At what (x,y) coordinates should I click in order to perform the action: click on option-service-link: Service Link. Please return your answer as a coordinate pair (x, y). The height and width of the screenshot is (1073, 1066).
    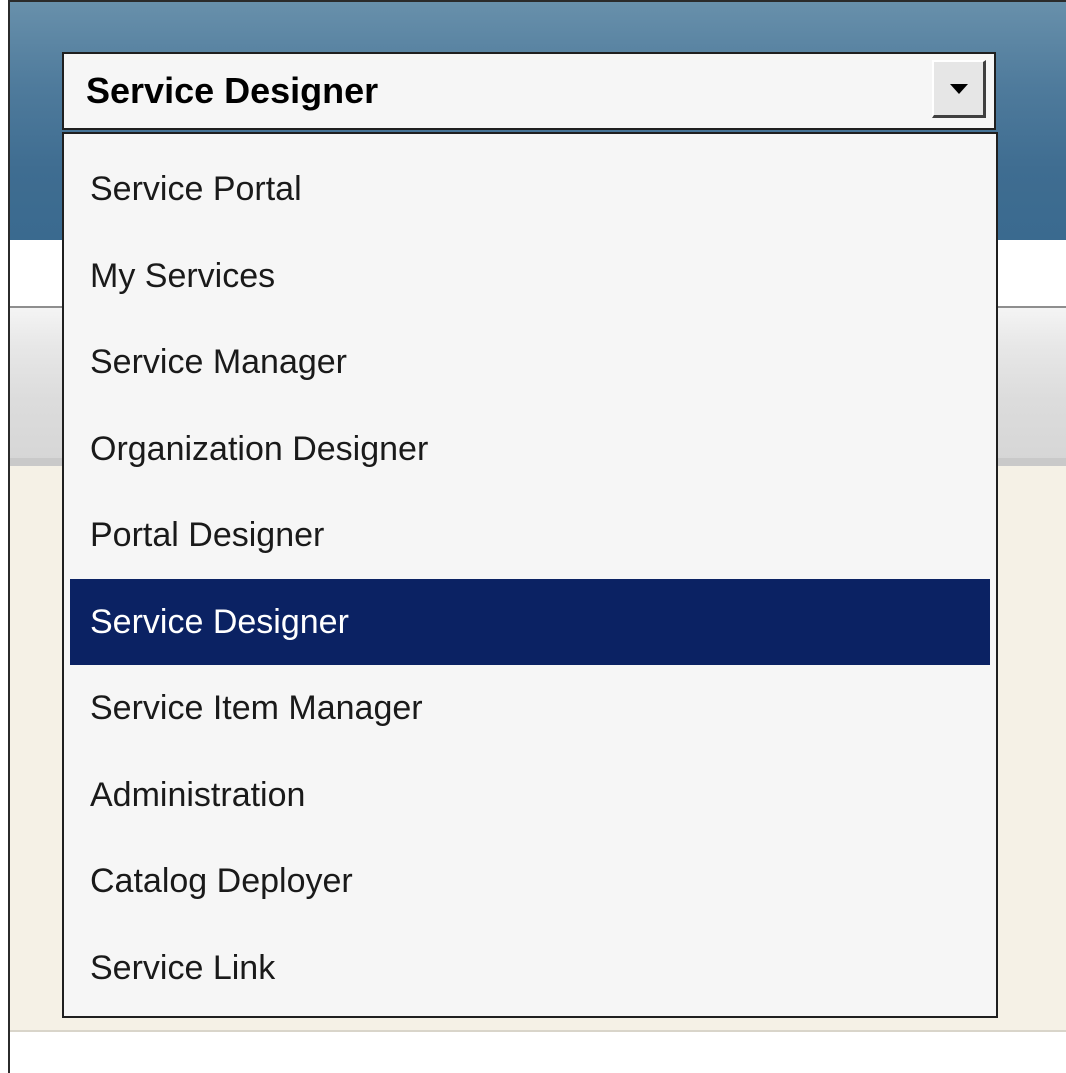
    Looking at the image, I should click on (530, 968).